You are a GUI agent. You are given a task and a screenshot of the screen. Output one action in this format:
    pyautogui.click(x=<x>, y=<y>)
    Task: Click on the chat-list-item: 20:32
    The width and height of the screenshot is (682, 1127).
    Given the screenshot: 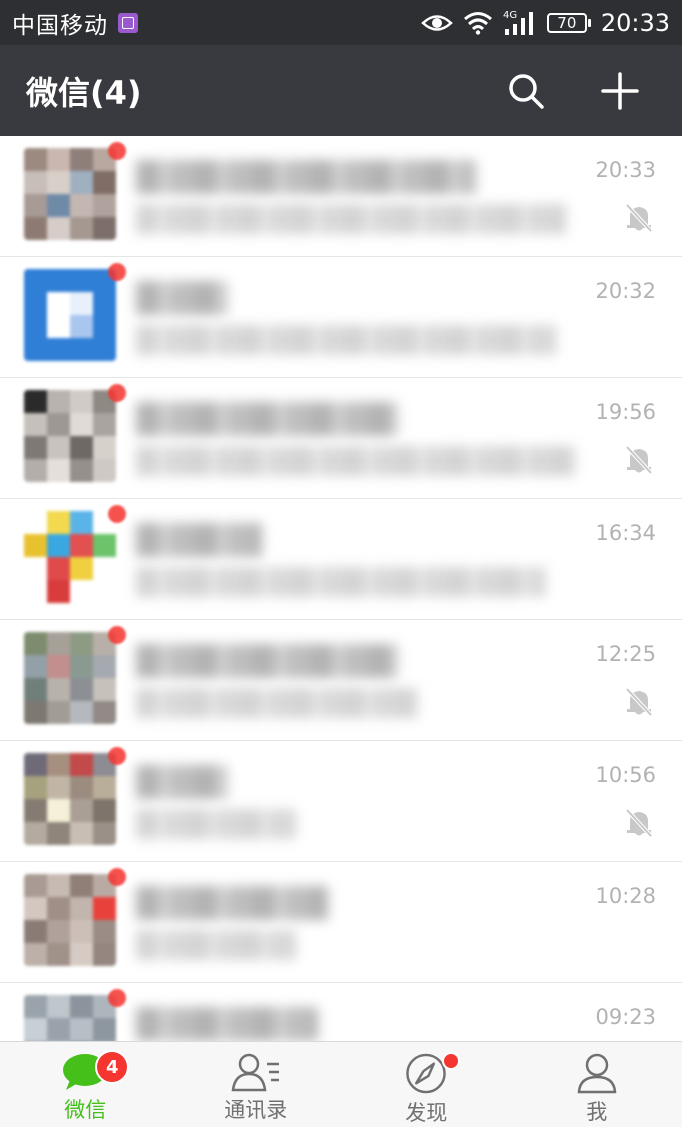 What is the action you would take?
    pyautogui.click(x=341, y=317)
    